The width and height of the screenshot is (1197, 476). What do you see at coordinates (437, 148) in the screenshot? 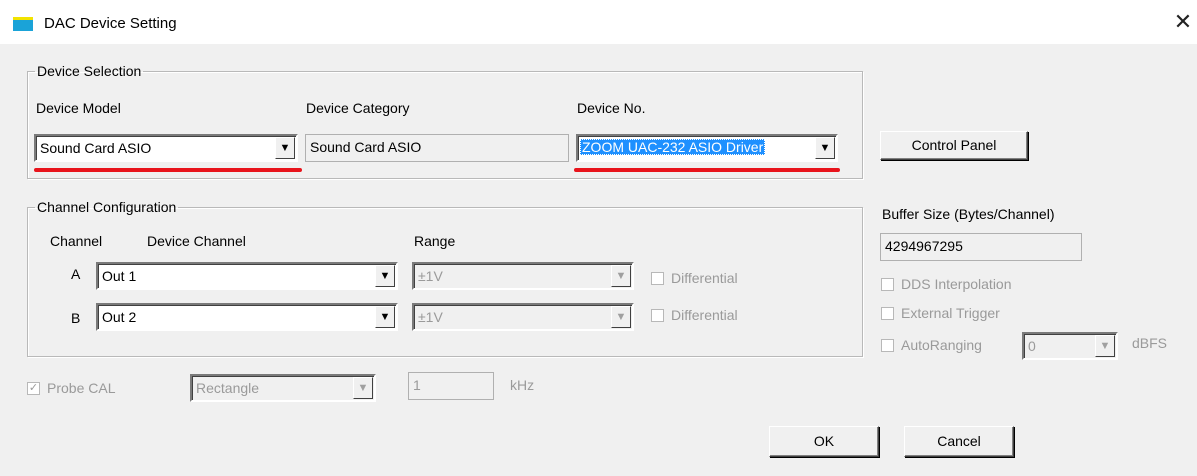
I see `device-category-field: Sound Card ASIO` at bounding box center [437, 148].